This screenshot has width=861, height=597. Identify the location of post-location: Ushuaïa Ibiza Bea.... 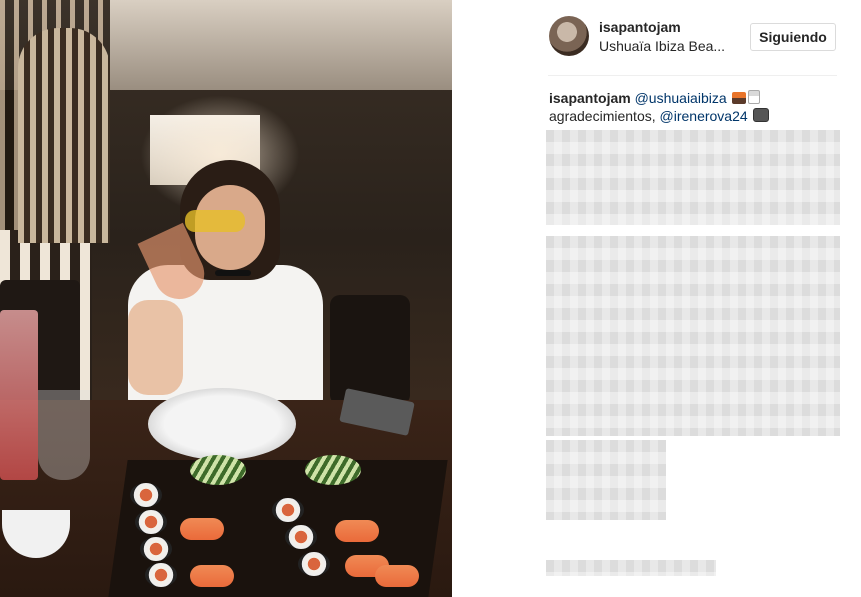
(669, 46).